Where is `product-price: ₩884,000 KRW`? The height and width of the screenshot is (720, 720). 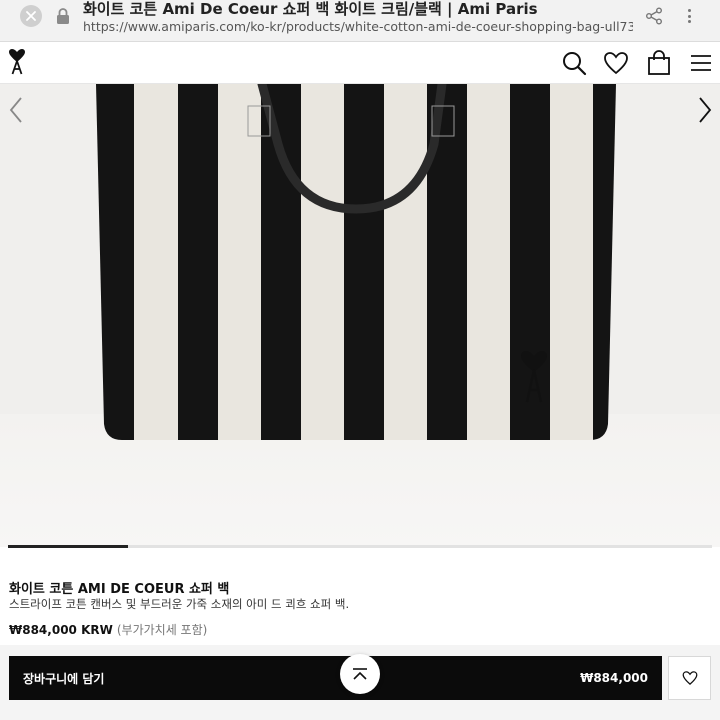 product-price: ₩884,000 KRW is located at coordinates (61, 630).